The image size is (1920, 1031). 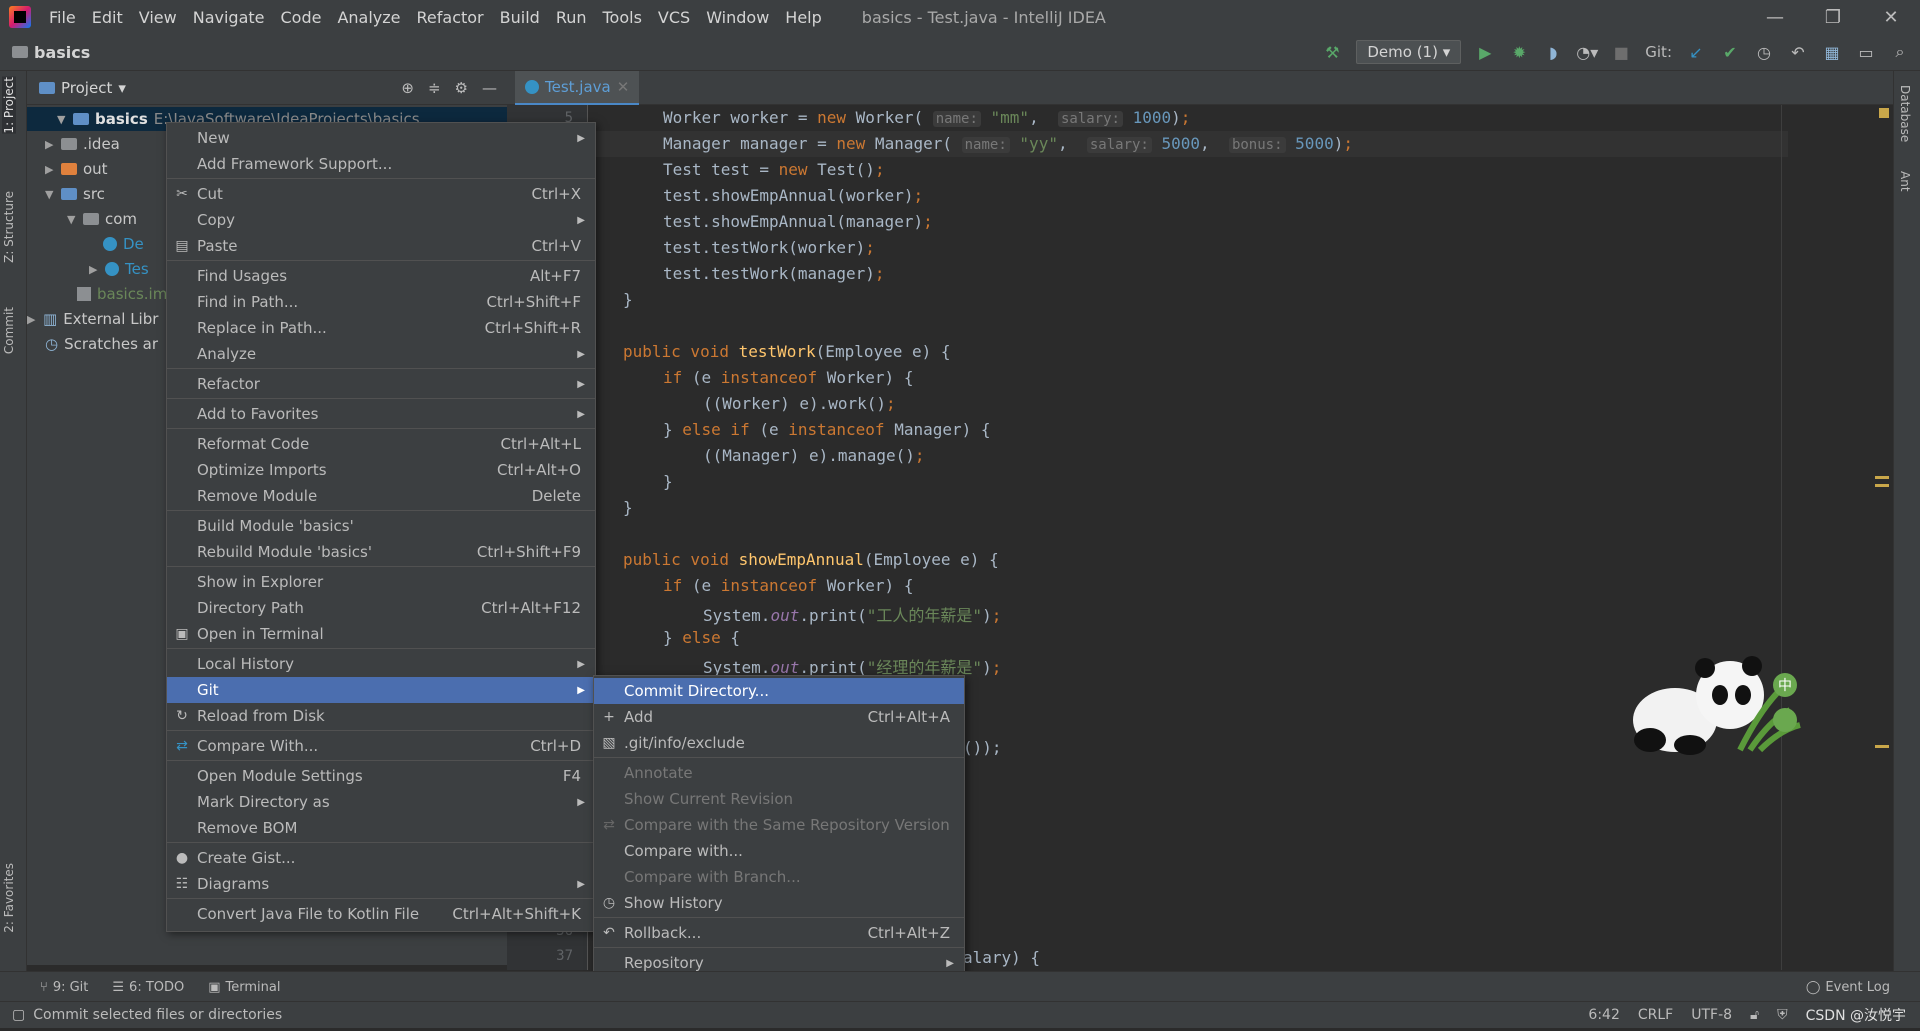 What do you see at coordinates (1332, 52) in the screenshot?
I see `build-hammer-icon: ⚒` at bounding box center [1332, 52].